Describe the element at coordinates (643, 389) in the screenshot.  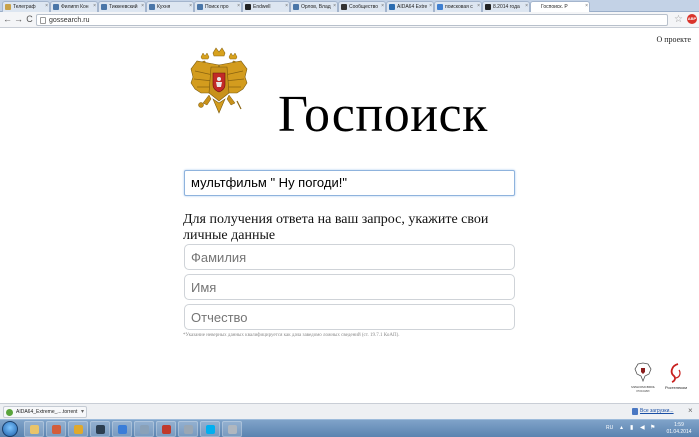
I see `ministry-caption: МИНКОМСВЯЗЬ РОССИИ` at that location.